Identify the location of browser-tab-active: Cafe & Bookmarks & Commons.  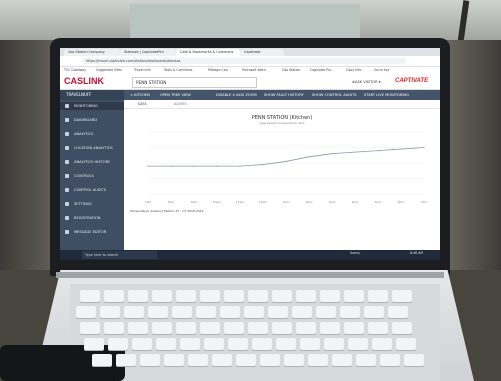
(208, 52).